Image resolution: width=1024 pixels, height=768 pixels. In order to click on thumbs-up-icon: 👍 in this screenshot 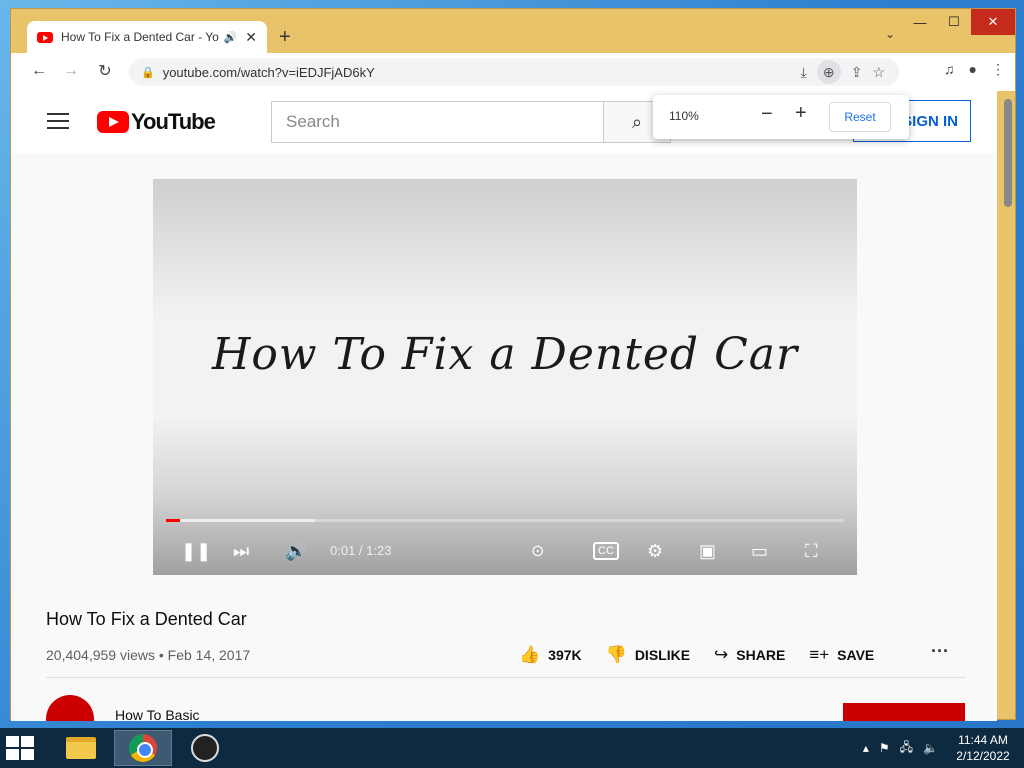, I will do `click(530, 654)`.